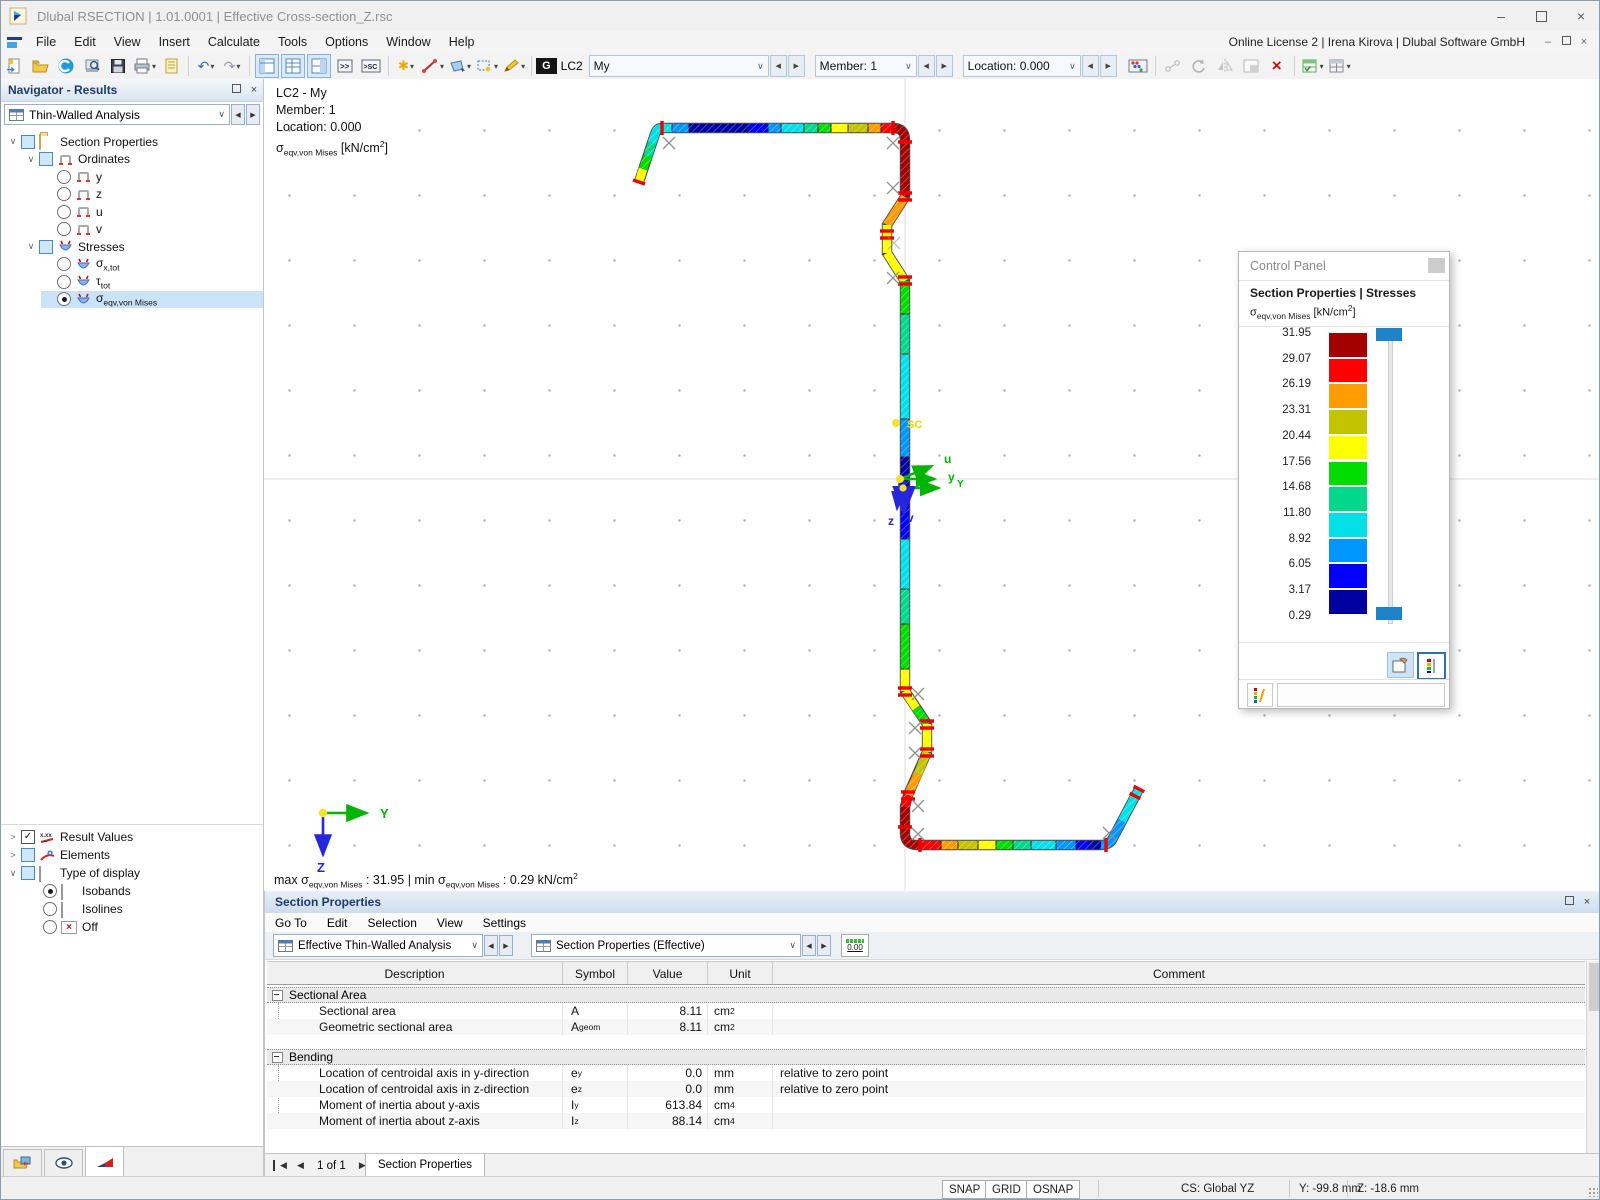 This screenshot has width=1600, height=1200. What do you see at coordinates (865, 66) in the screenshot?
I see `member-combo: Member: 1 ∨` at bounding box center [865, 66].